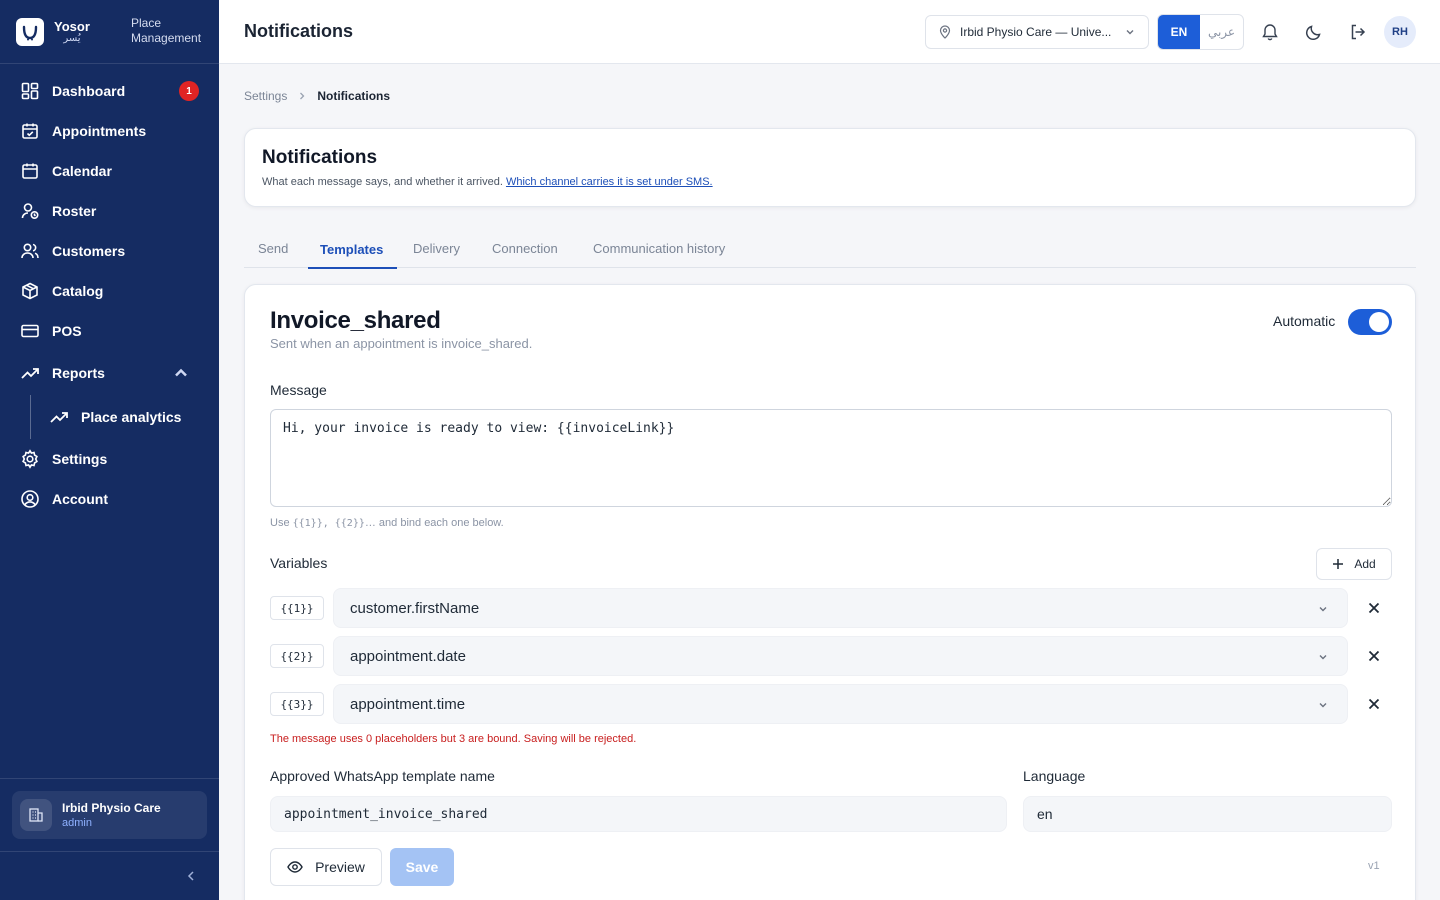 Image resolution: width=1440 pixels, height=900 pixels. Describe the element at coordinates (297, 704) in the screenshot. I see `variable-tag: {{3}}` at that location.